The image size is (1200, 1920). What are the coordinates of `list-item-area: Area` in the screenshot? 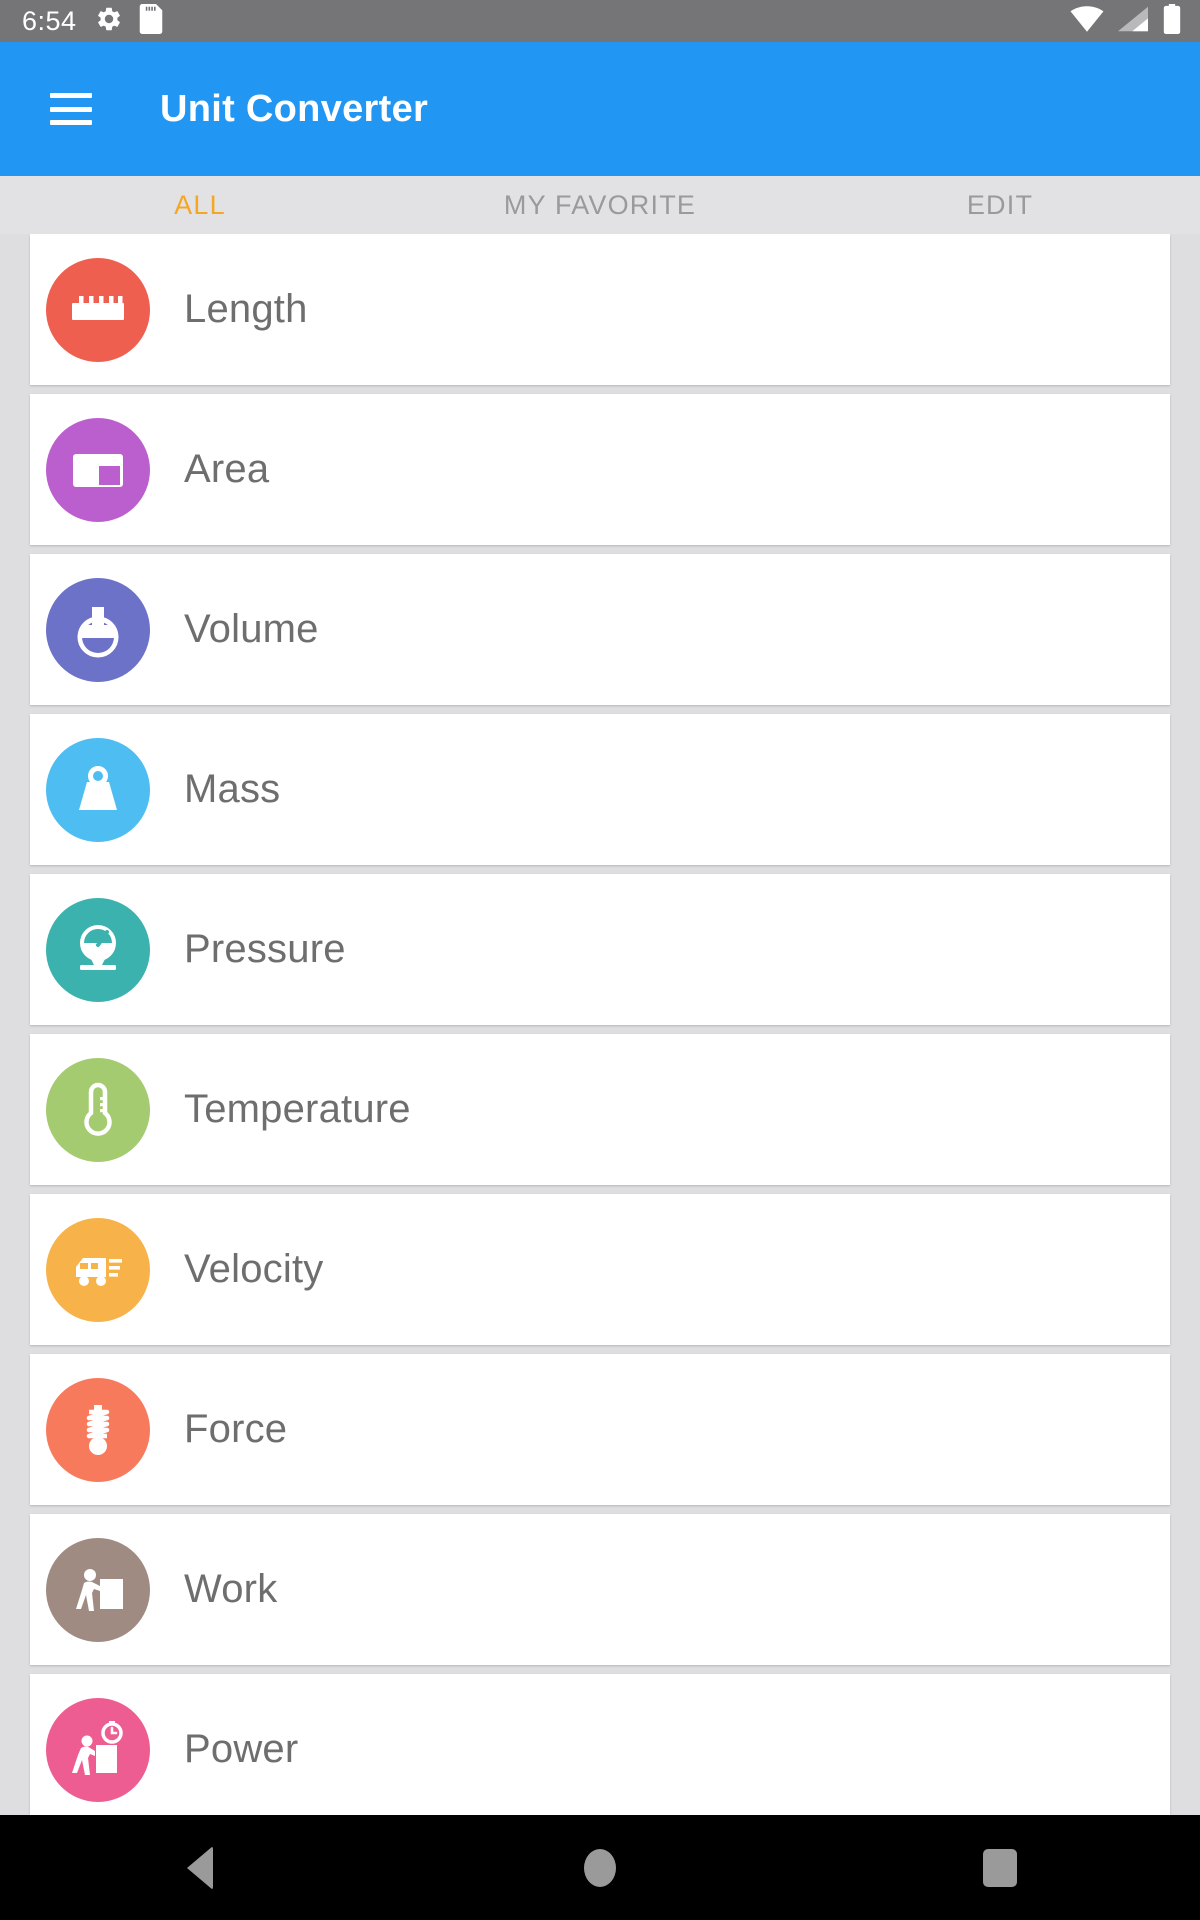 It's located at (600, 469).